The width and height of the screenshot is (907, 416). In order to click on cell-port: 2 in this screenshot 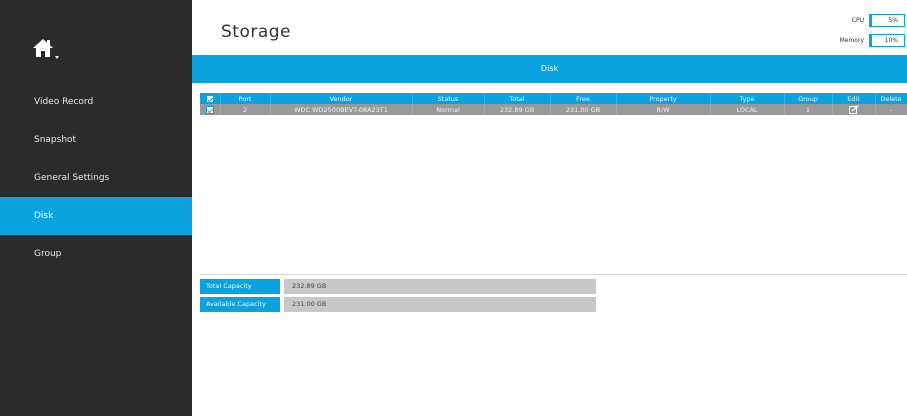, I will do `click(245, 109)`.